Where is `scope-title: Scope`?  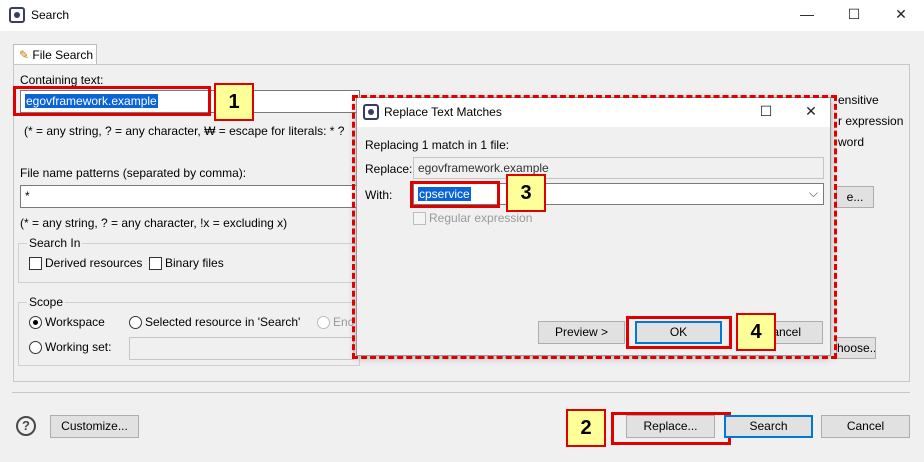
scope-title: Scope is located at coordinates (46, 302).